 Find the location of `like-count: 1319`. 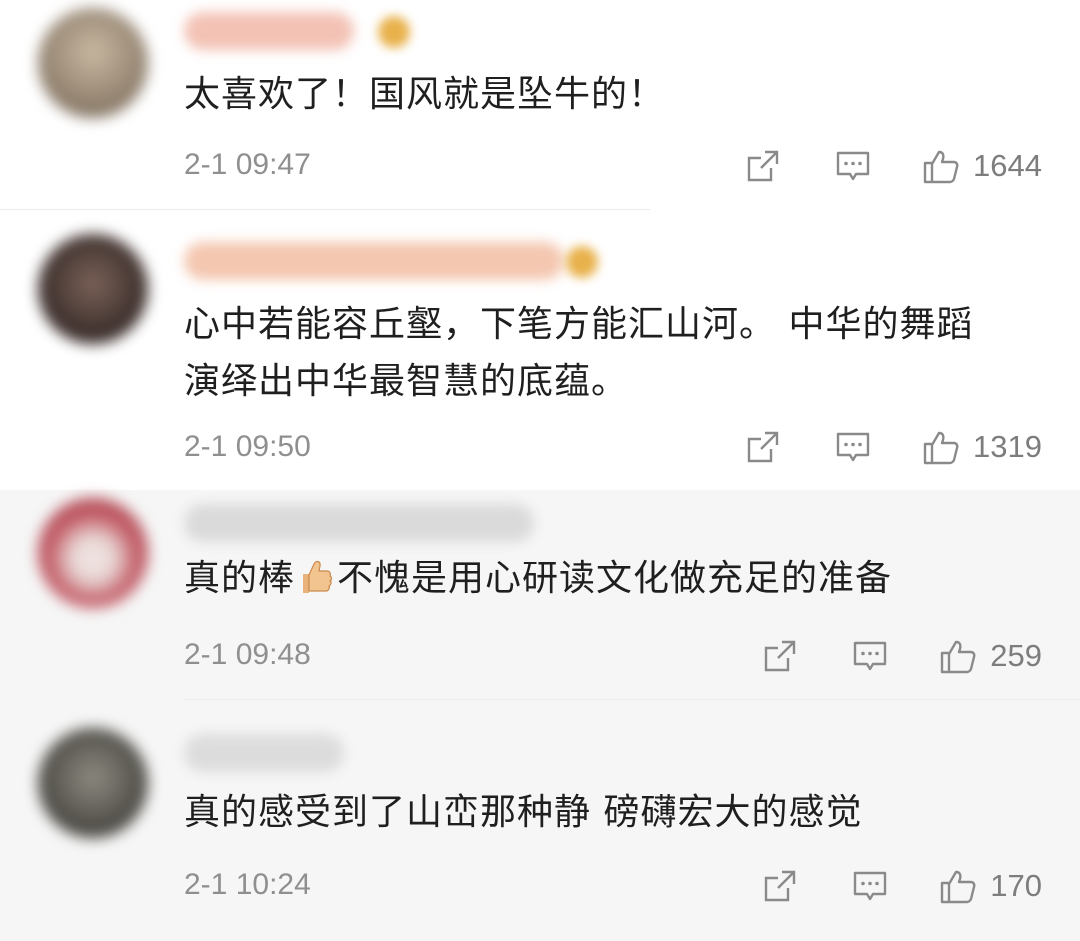

like-count: 1319 is located at coordinates (1007, 446).